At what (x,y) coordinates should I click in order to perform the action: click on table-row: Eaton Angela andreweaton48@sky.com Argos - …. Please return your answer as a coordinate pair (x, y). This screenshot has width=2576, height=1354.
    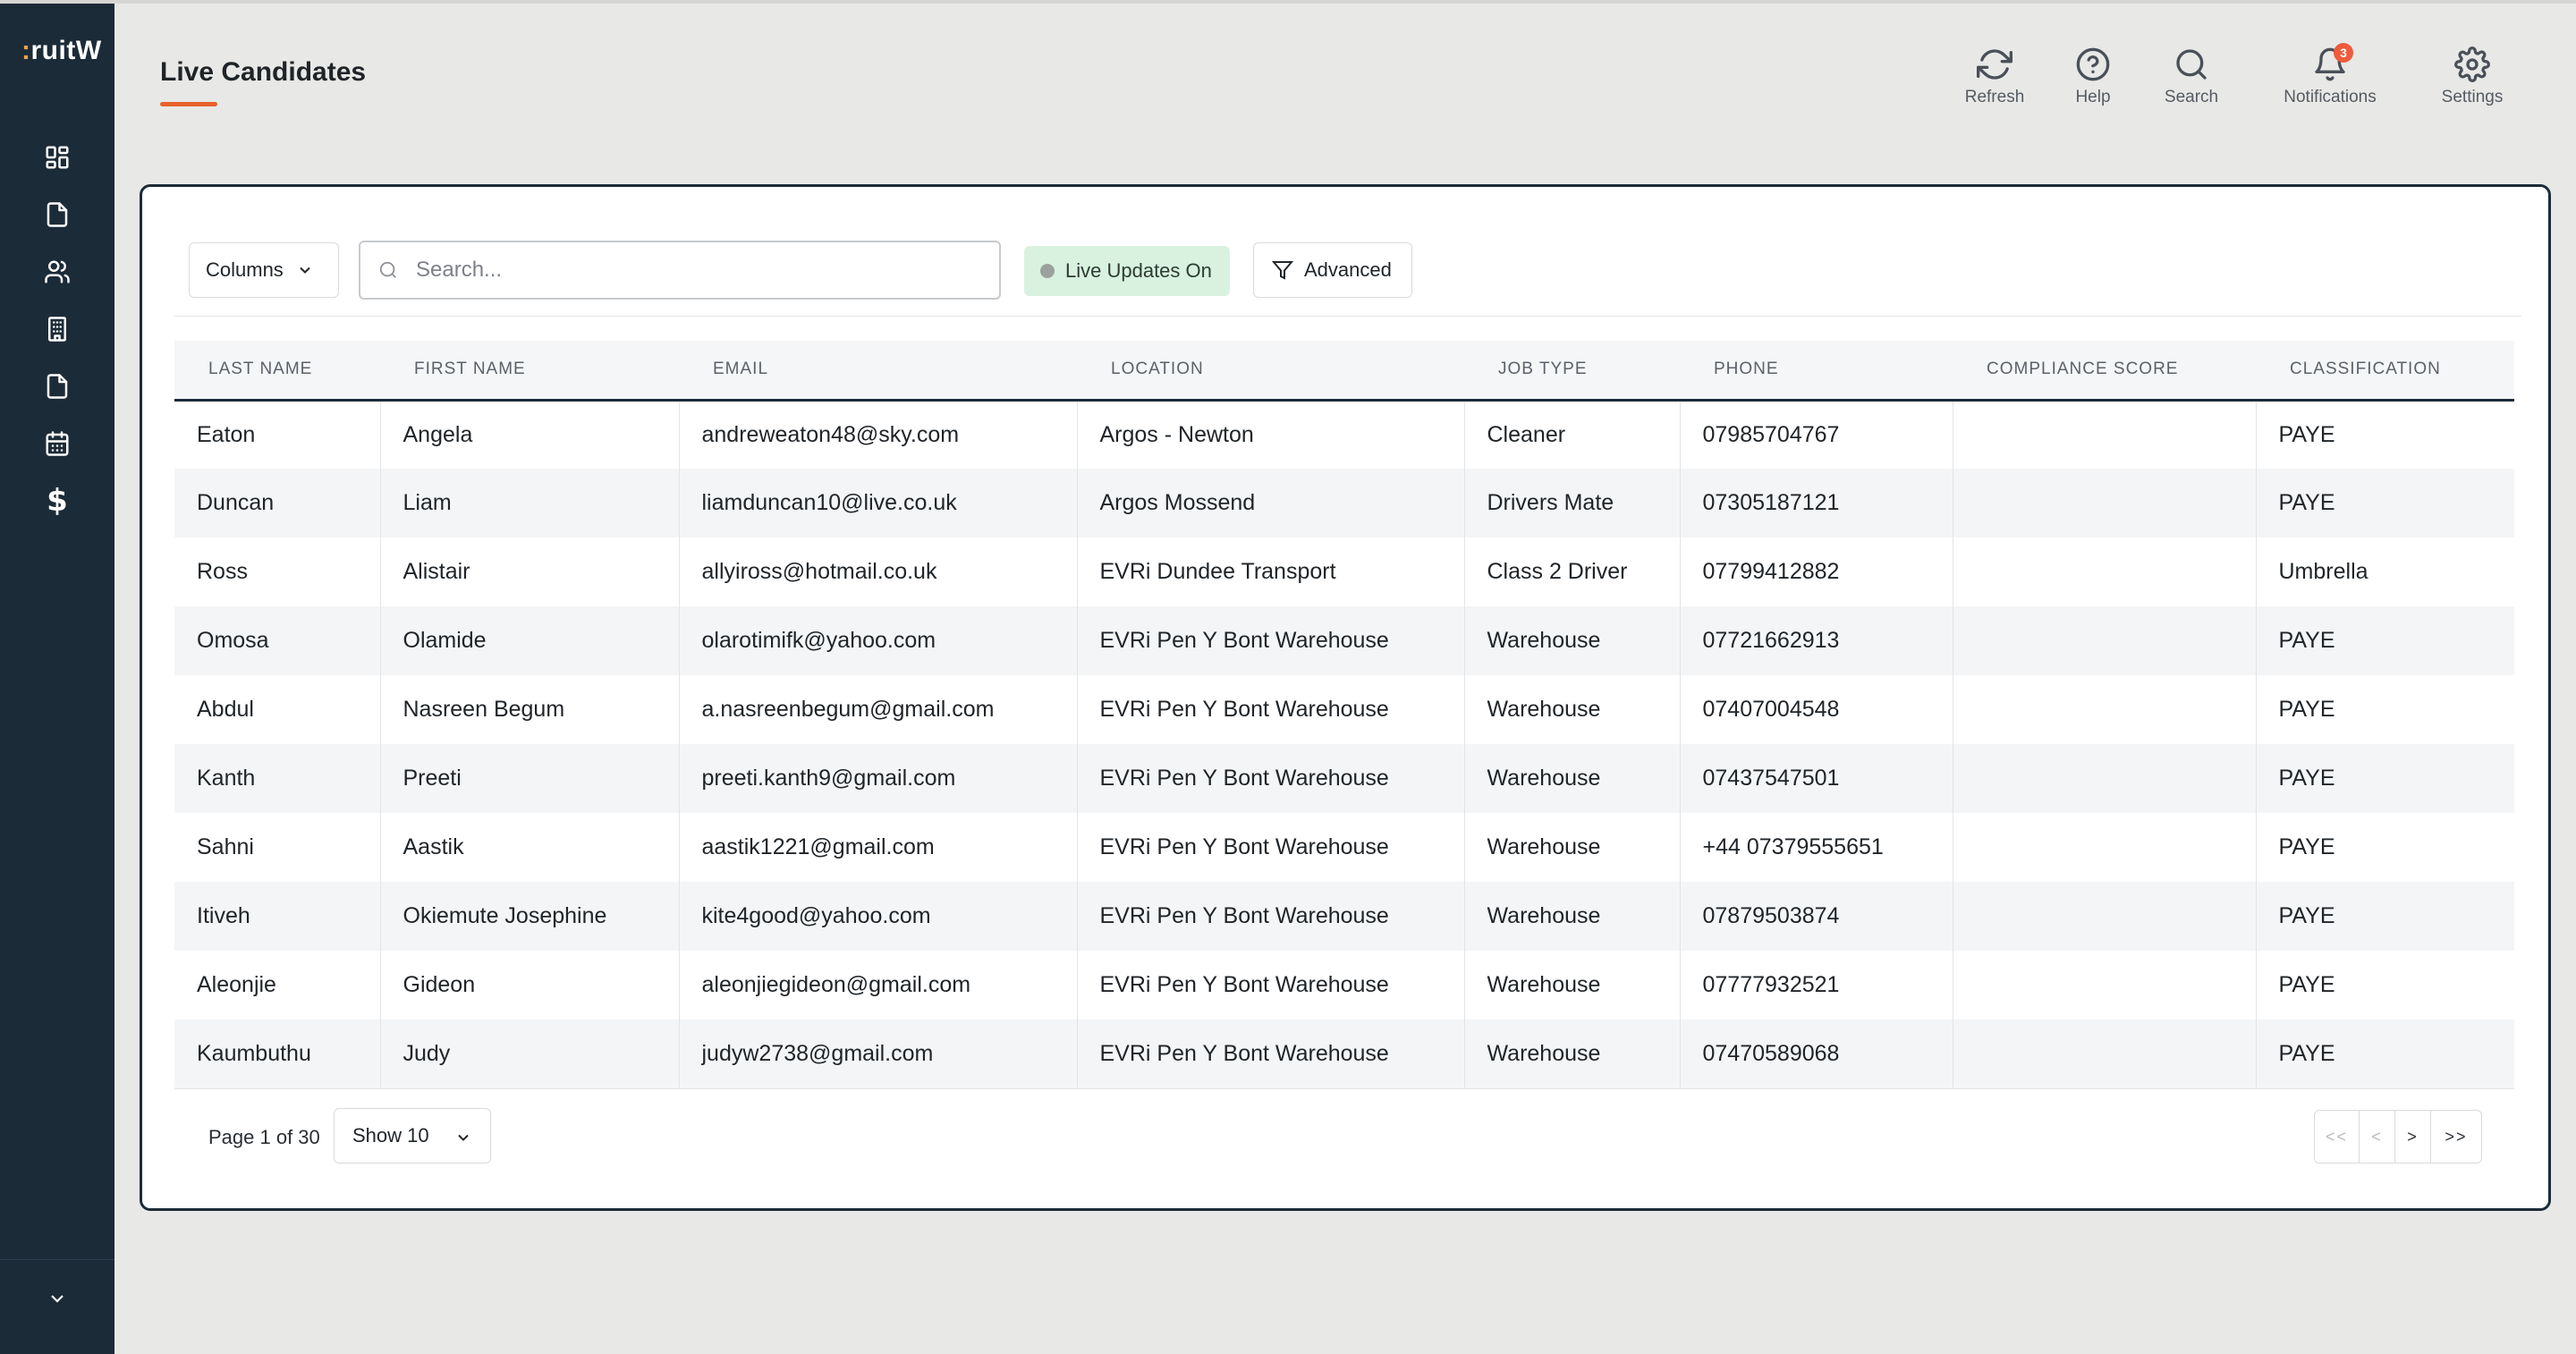
    Looking at the image, I should click on (1344, 434).